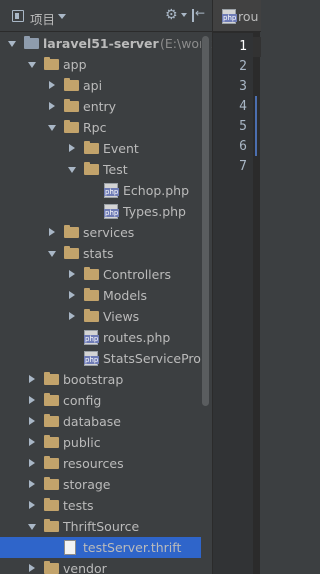 The image size is (320, 574). Describe the element at coordinates (101, 43) in the screenshot. I see `tree-item-label: laravel51-server` at that location.